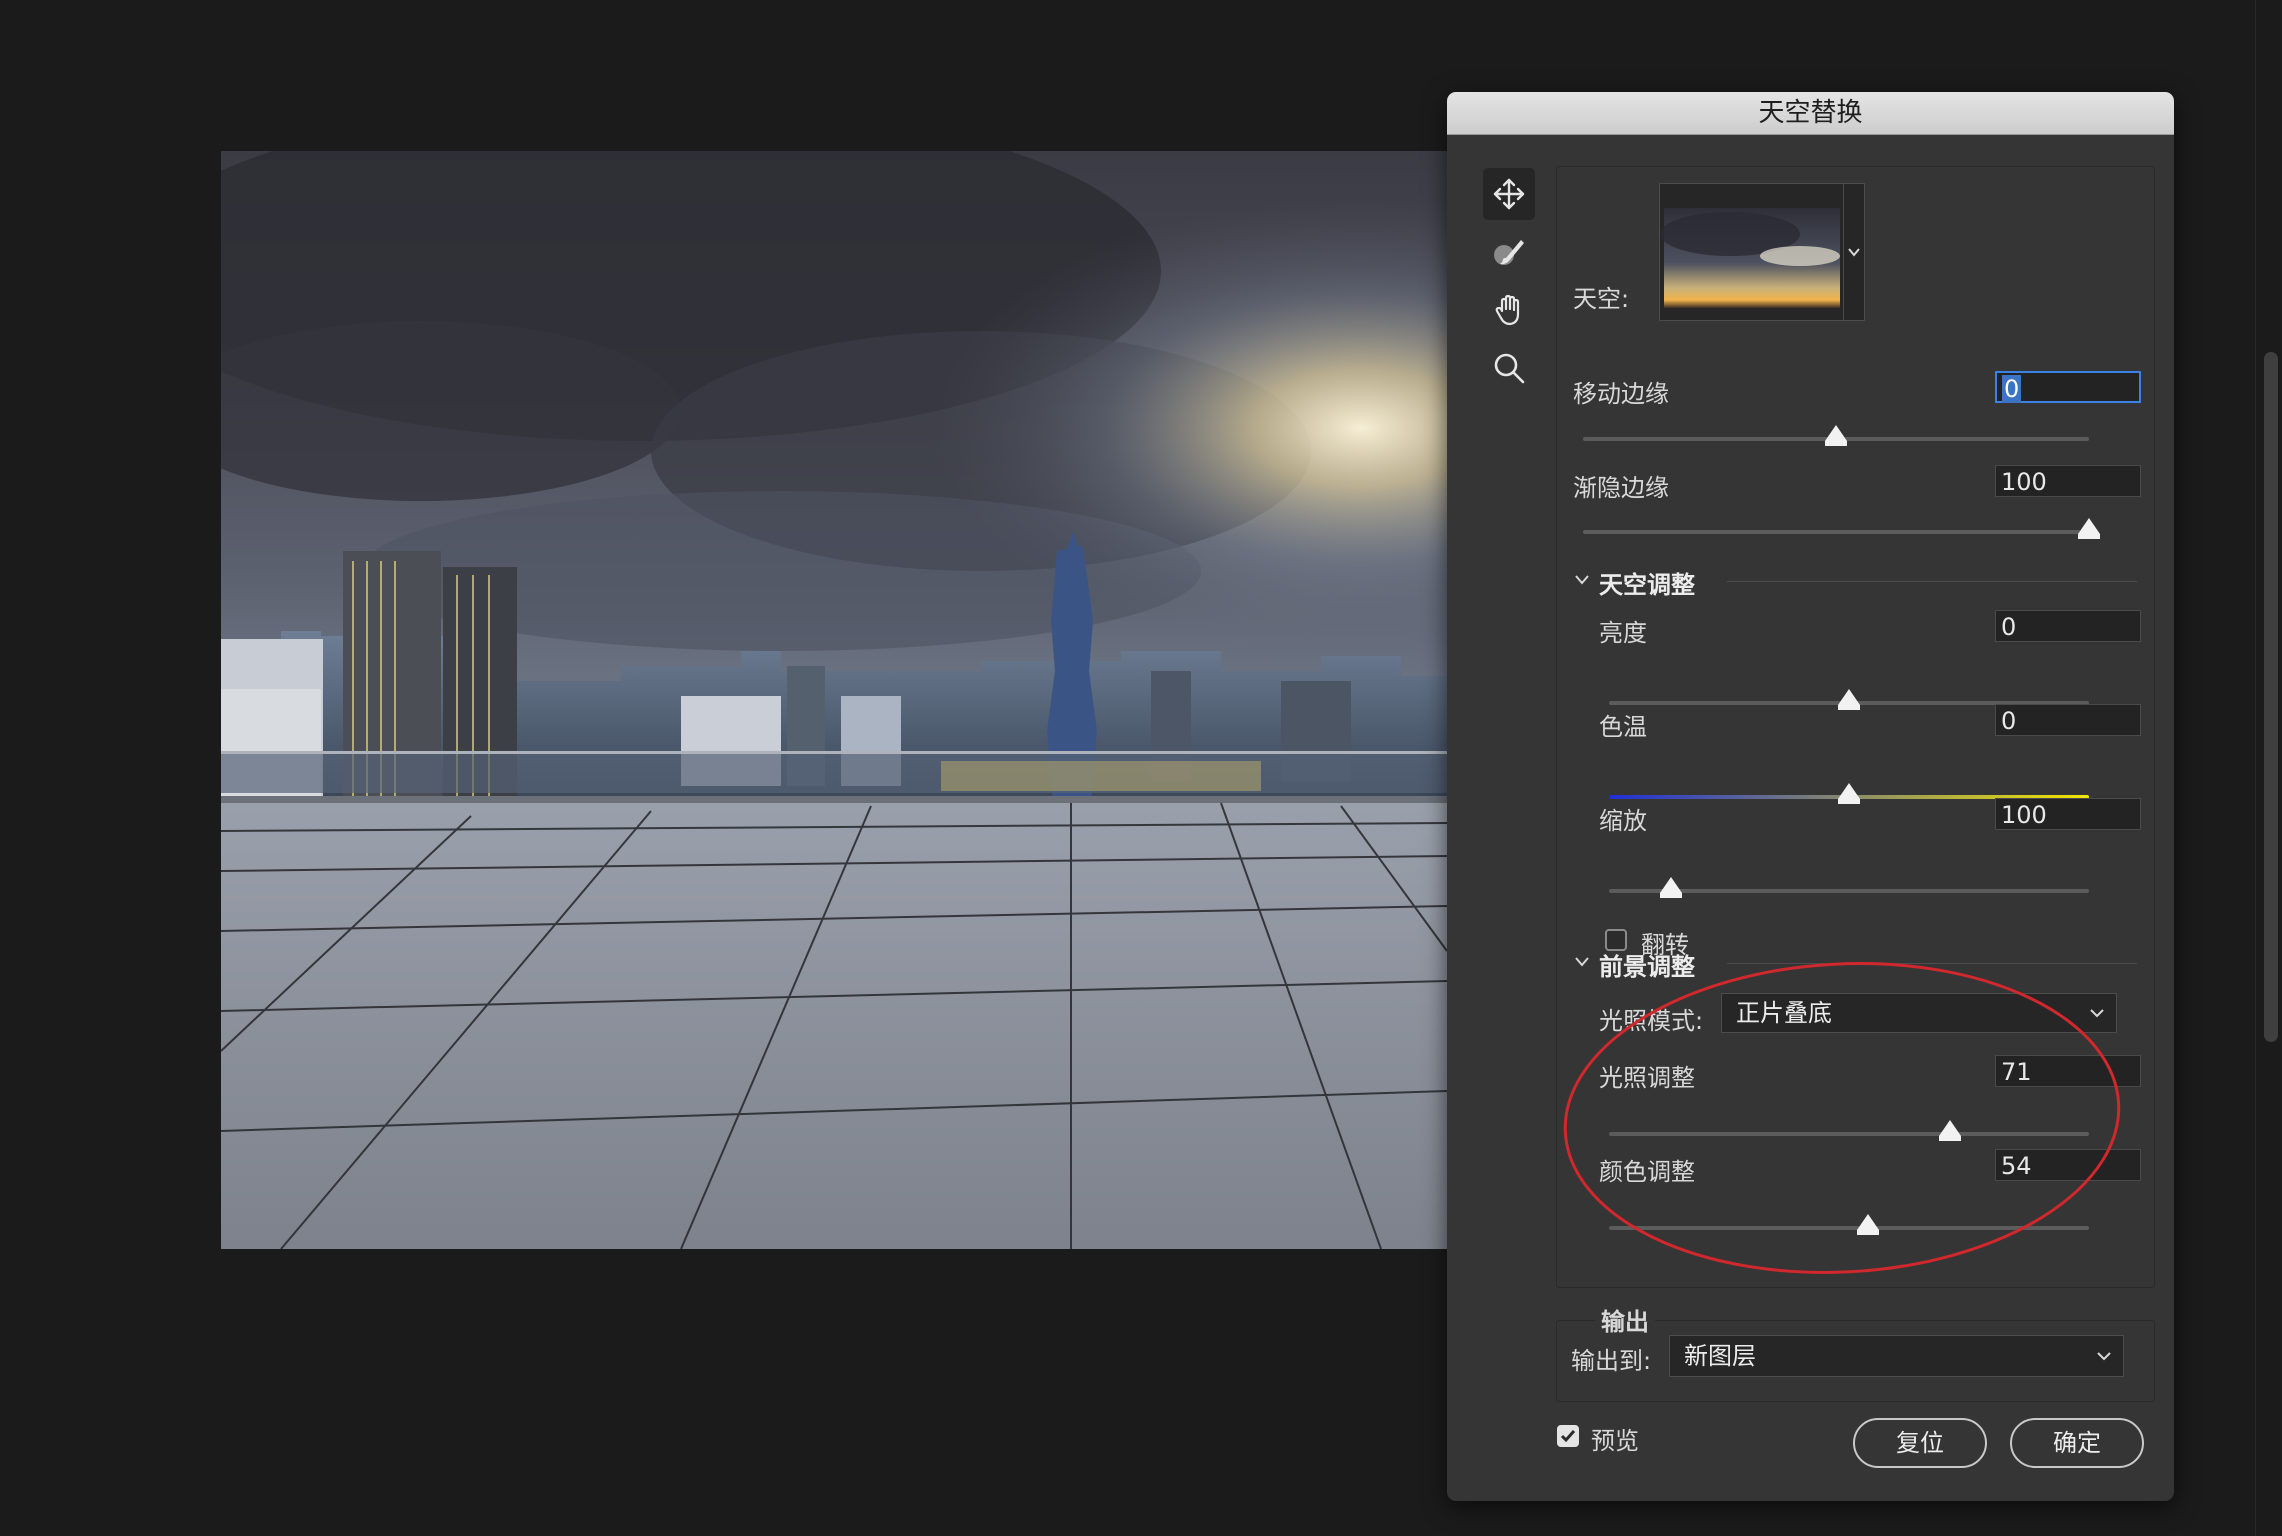 This screenshot has height=1536, width=2282. Describe the element at coordinates (1625, 1319) in the screenshot. I see `output-heading: 输出` at that location.